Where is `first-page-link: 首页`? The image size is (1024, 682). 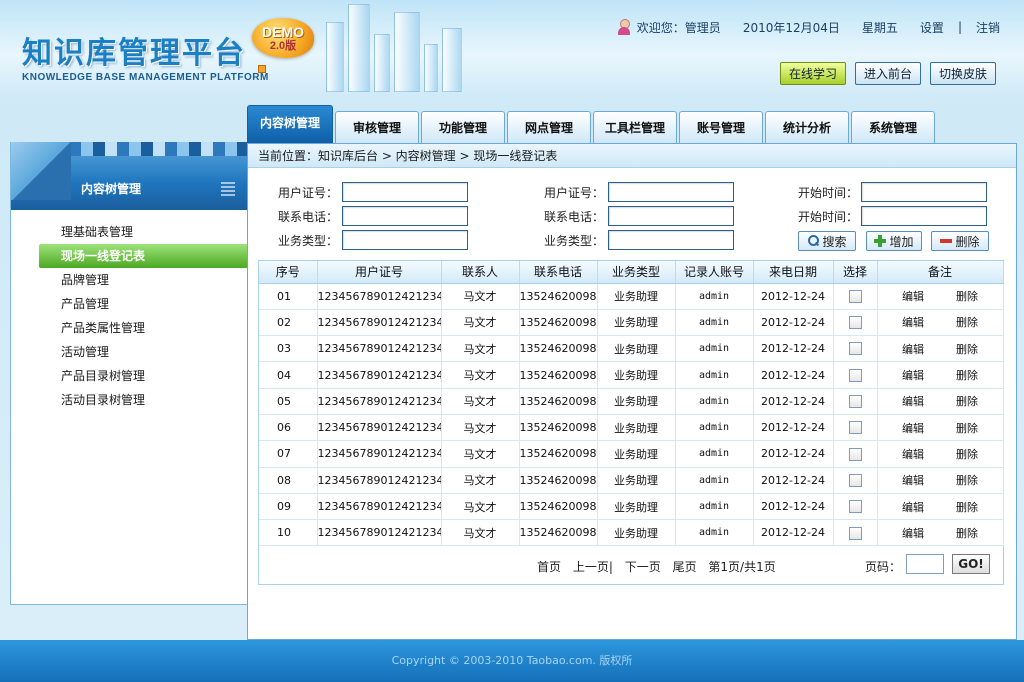
first-page-link: 首页 is located at coordinates (549, 567).